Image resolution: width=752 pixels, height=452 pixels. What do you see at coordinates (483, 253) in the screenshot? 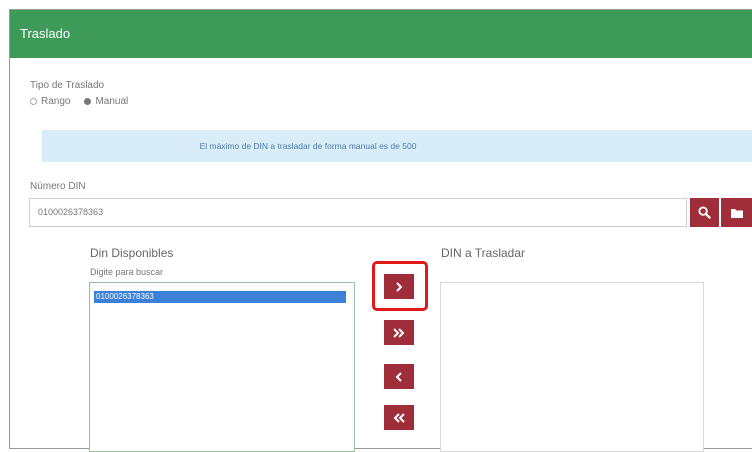
I see `din-trasladar-title: DIN a Trasladar` at bounding box center [483, 253].